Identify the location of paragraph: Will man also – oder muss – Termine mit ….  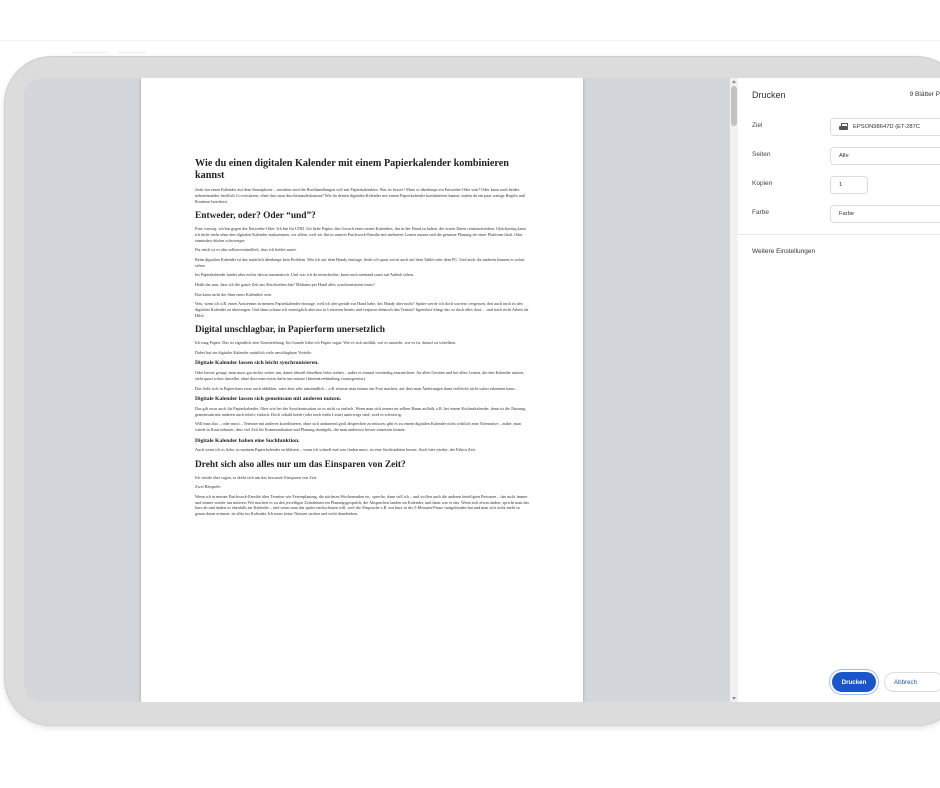
(358, 426).